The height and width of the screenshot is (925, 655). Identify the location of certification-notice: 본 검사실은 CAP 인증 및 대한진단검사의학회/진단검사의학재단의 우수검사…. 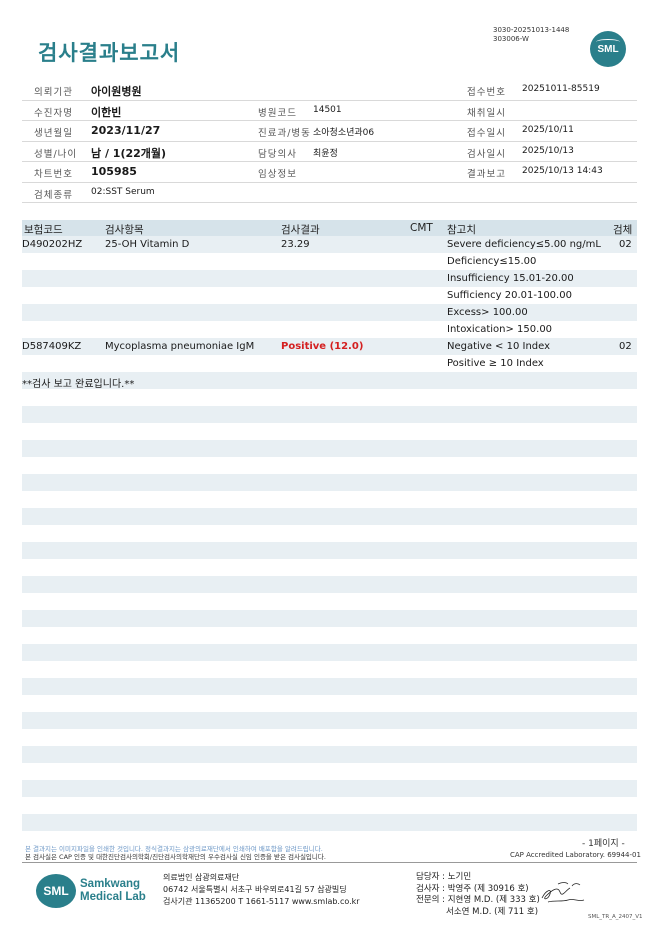
(175, 857).